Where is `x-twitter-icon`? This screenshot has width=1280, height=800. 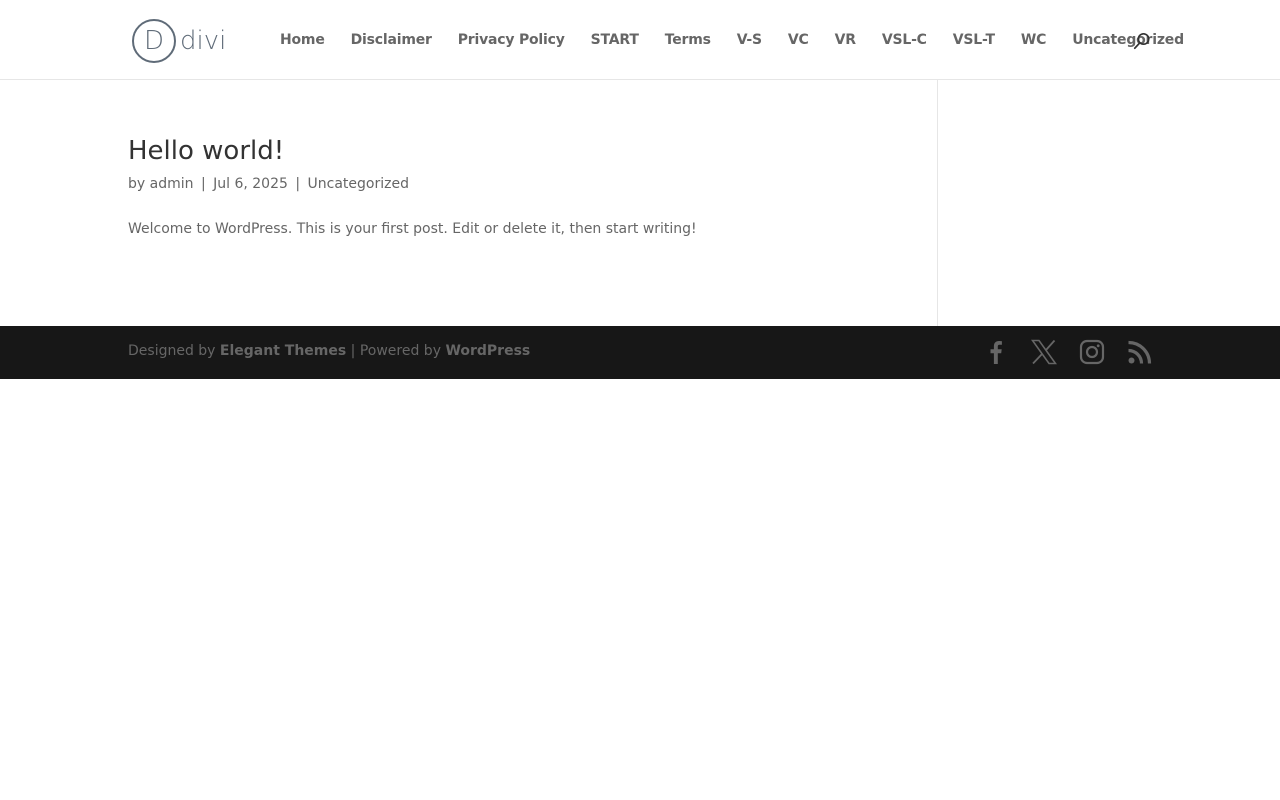 x-twitter-icon is located at coordinates (1044, 352).